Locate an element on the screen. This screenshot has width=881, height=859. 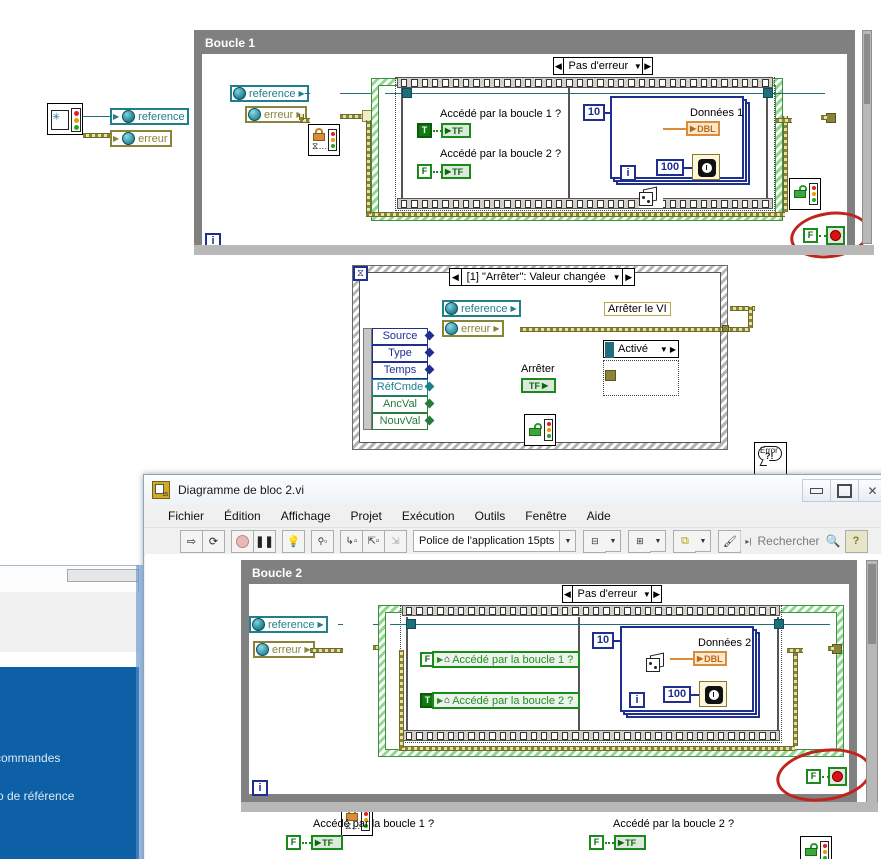
boucle-2-property-node-2: ▶ ⌂ Accédé par la boucle 2 ? is located at coordinates (506, 700).